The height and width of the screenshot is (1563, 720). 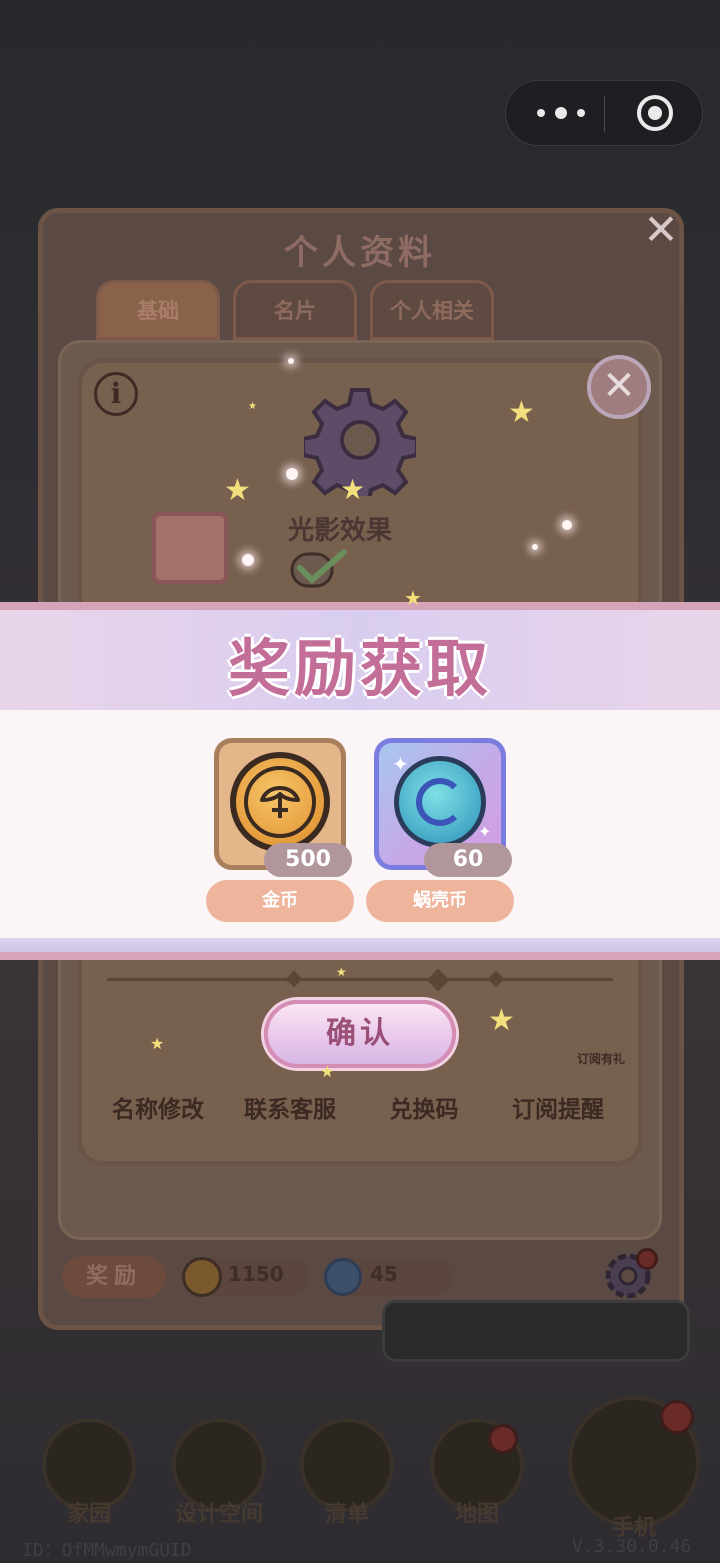 What do you see at coordinates (343, 1277) in the screenshot?
I see `shell-coin-icon` at bounding box center [343, 1277].